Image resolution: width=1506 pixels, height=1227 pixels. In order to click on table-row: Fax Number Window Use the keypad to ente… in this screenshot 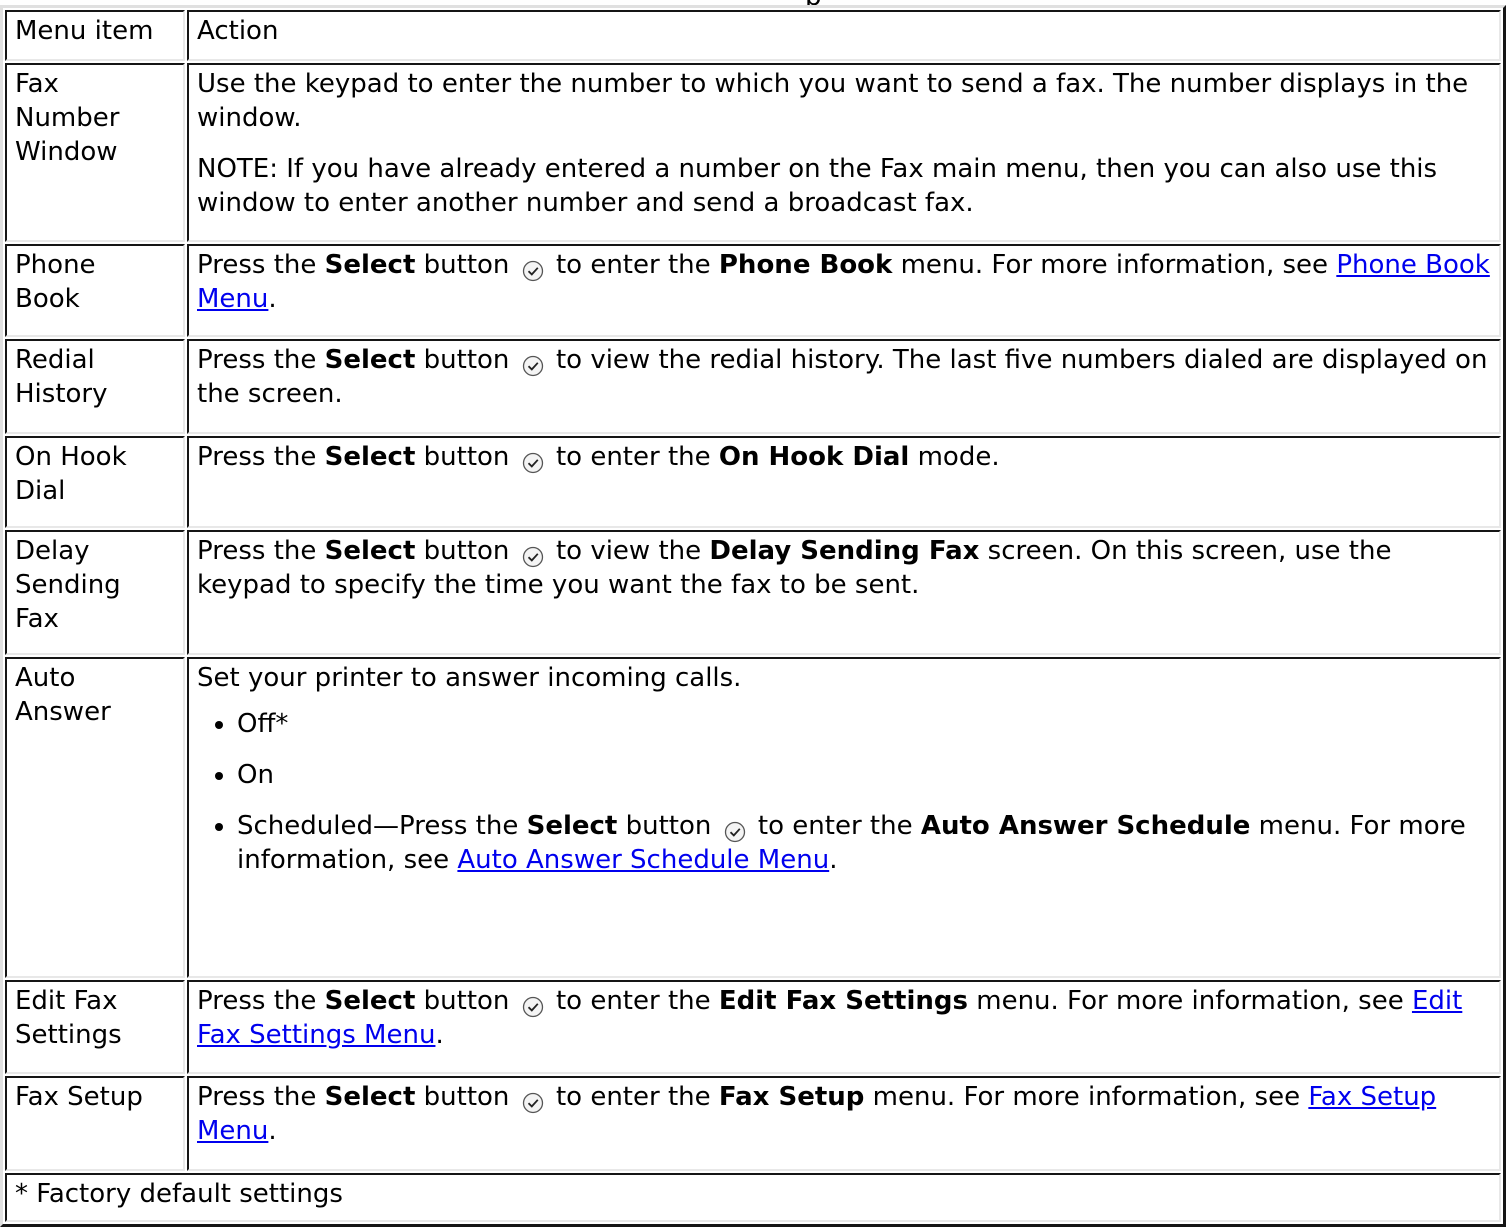, I will do `click(753, 152)`.